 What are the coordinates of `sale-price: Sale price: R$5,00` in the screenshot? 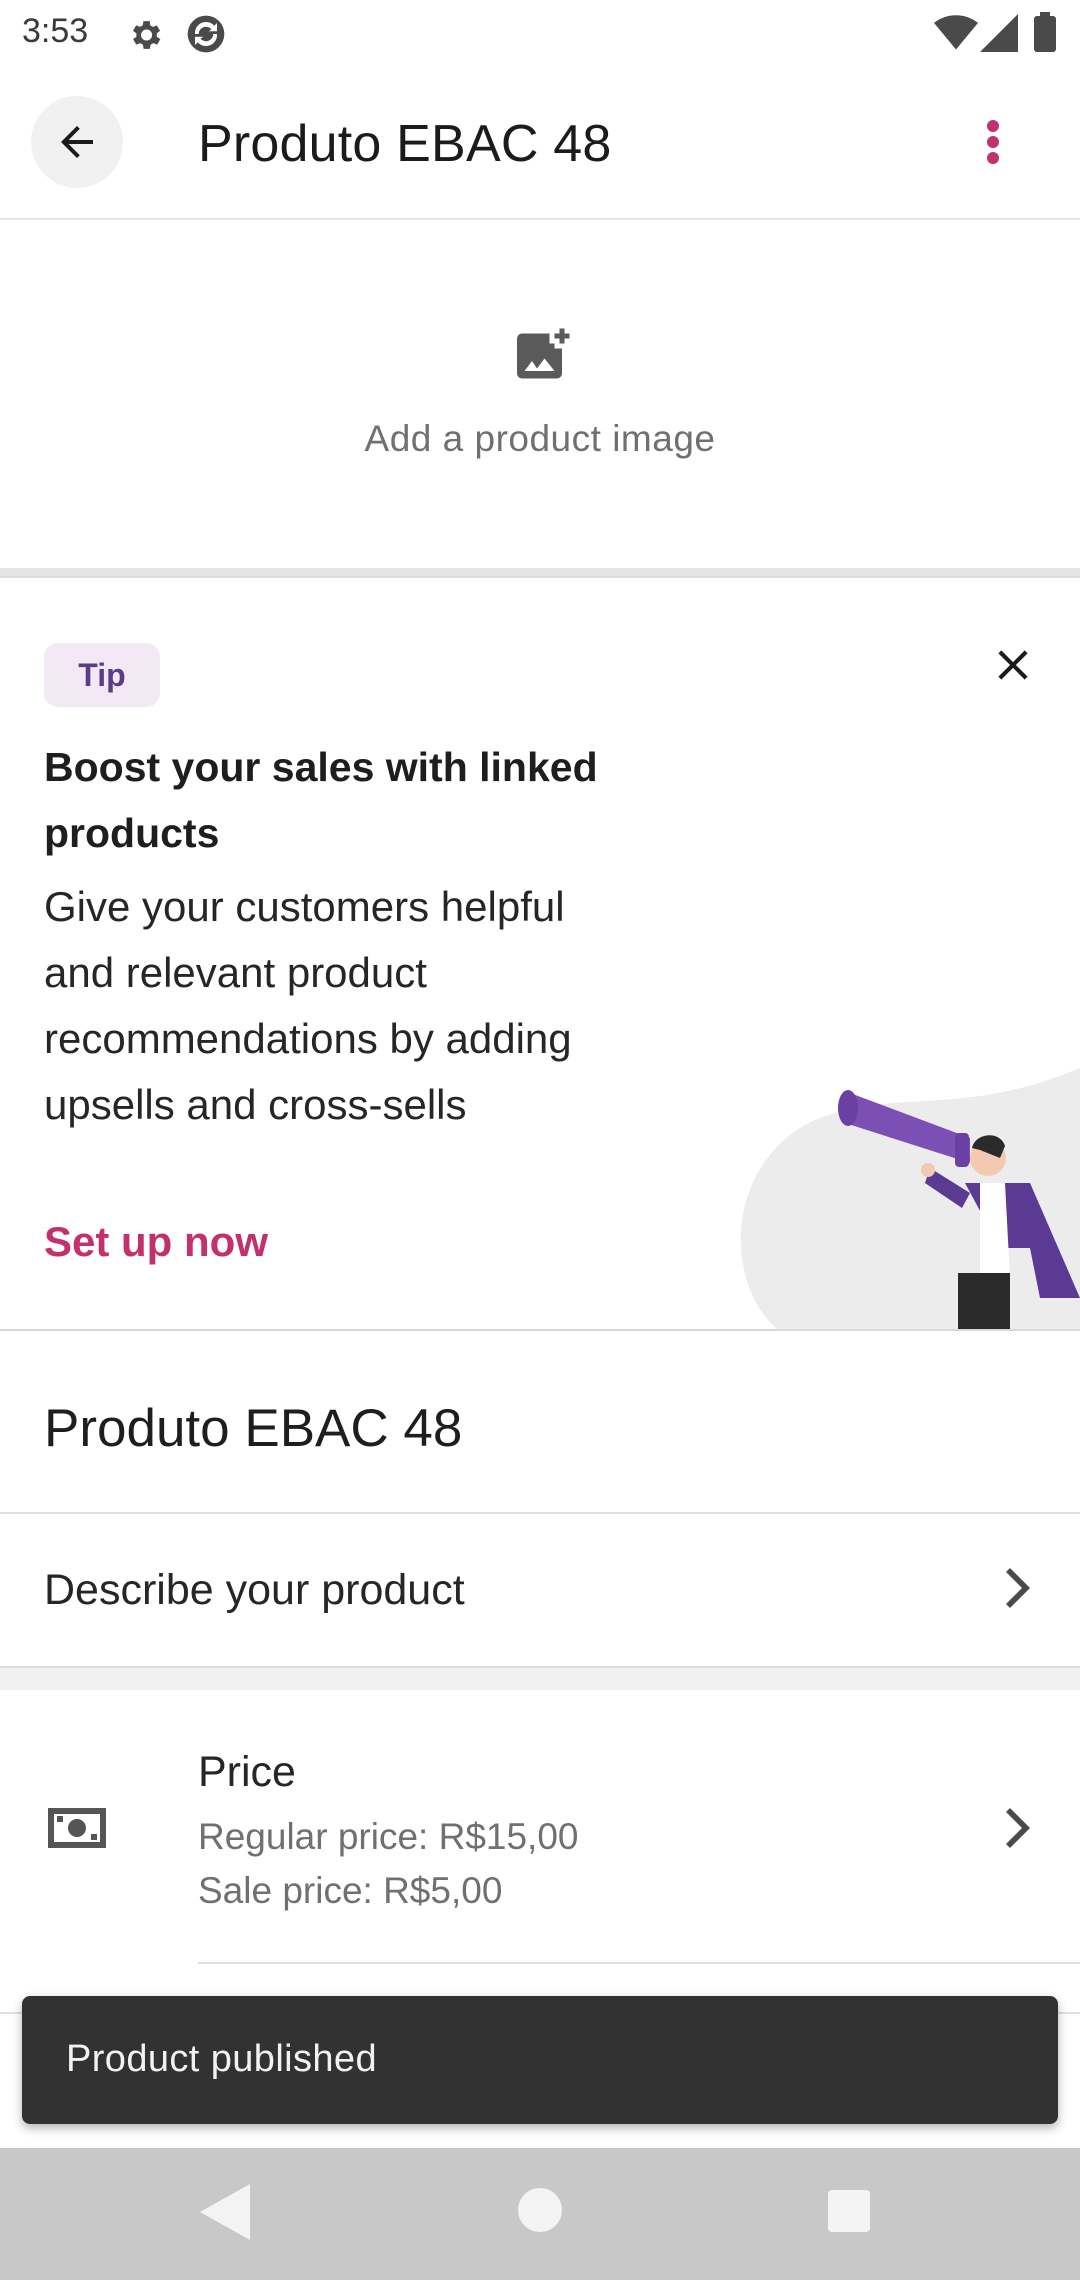 It's located at (350, 1890).